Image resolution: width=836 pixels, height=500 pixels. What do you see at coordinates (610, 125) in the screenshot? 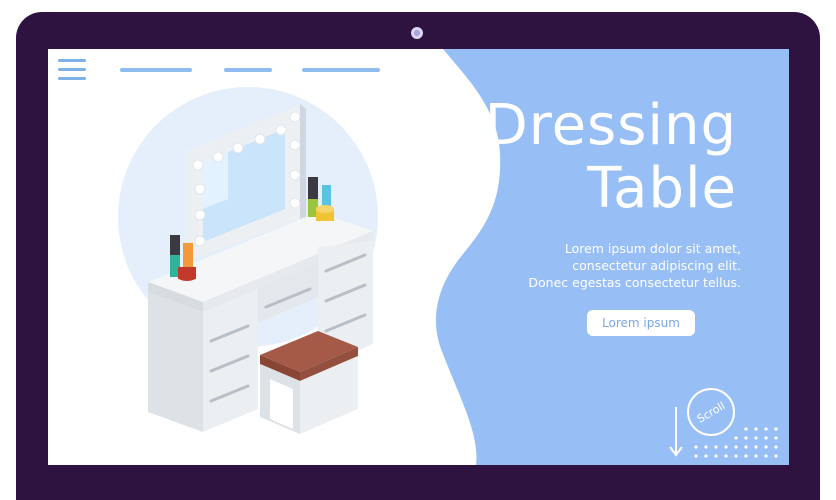
I see `page-title-line1: Dressing` at bounding box center [610, 125].